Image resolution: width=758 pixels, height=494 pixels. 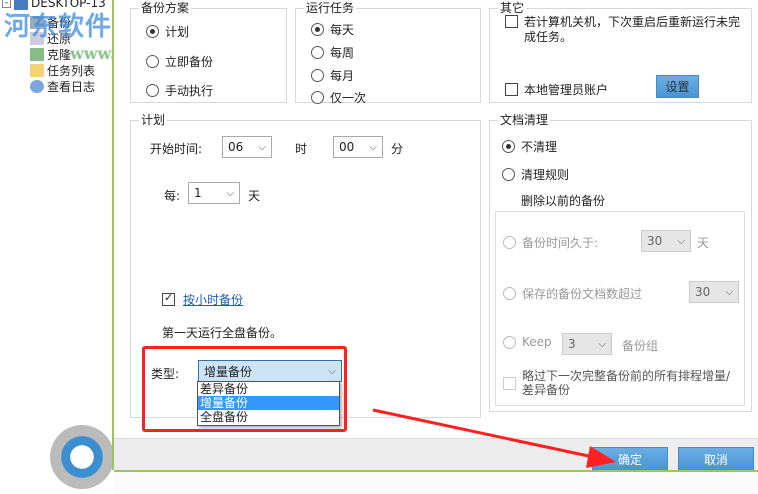 I want to click on other-group: 其它 若计算机关机，下次重启后重新运行未完成任务。 本地管理员账户 设置, so click(x=620, y=52).